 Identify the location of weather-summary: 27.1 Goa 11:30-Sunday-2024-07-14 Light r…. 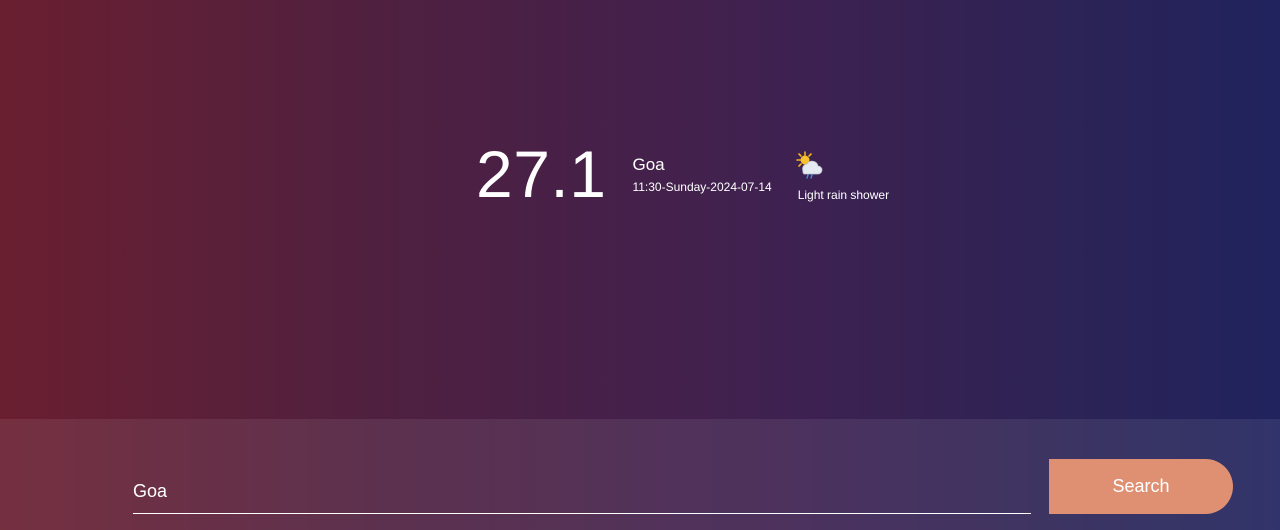
(682, 174).